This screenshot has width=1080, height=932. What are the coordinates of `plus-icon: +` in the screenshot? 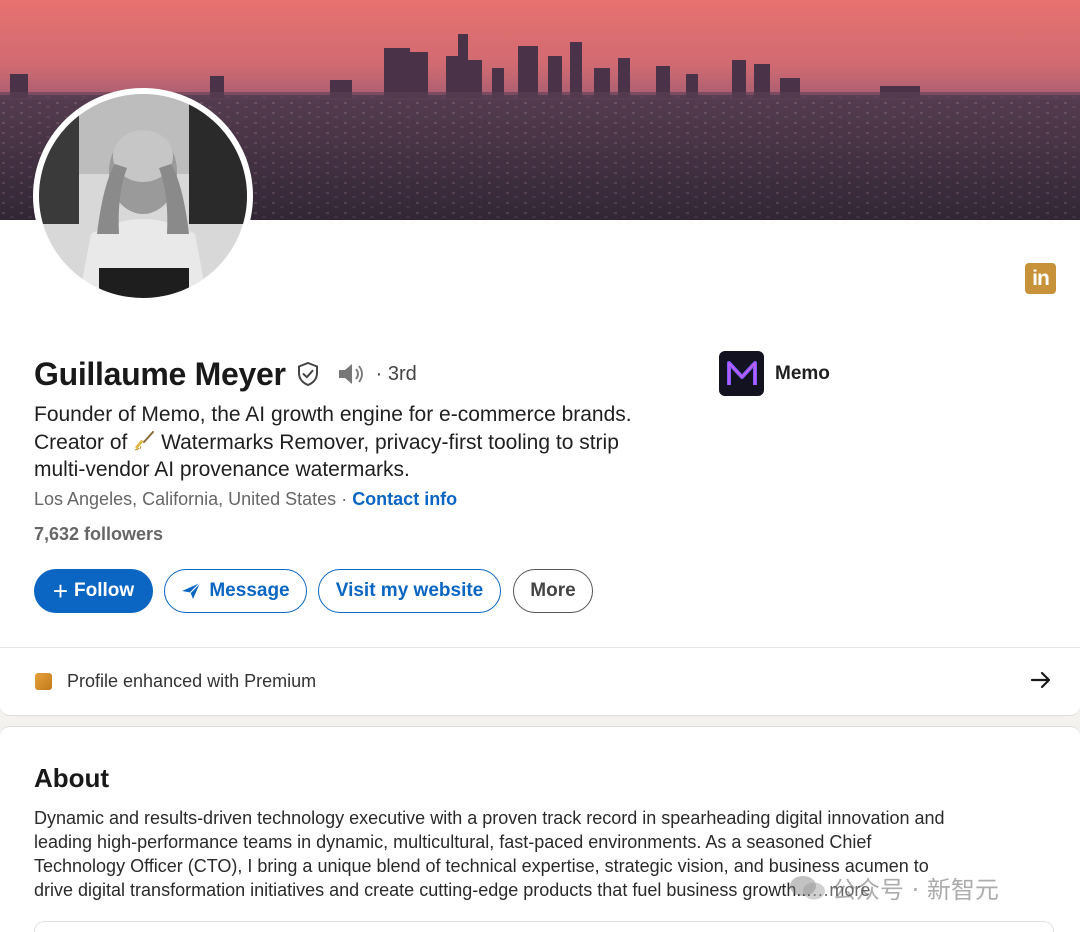 It's located at (60, 591).